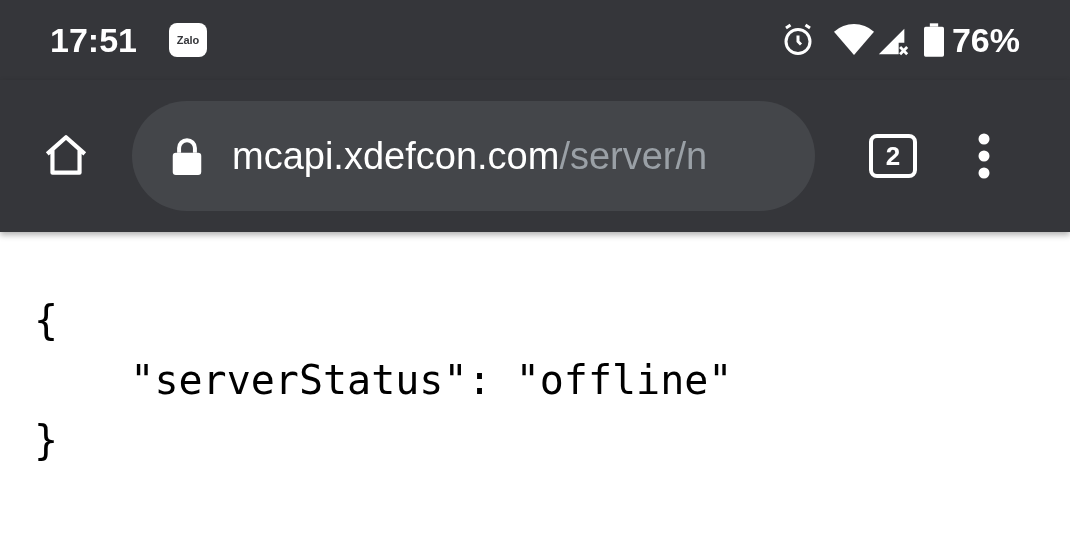 The width and height of the screenshot is (1070, 544). I want to click on app-notification-icon: Zalo, so click(187, 40).